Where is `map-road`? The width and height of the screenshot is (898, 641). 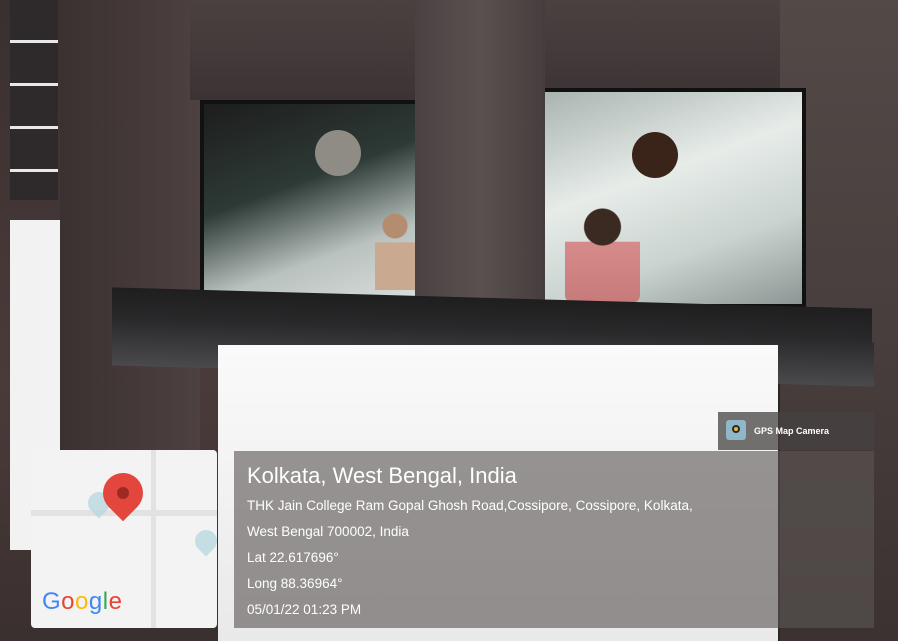 map-road is located at coordinates (153, 539).